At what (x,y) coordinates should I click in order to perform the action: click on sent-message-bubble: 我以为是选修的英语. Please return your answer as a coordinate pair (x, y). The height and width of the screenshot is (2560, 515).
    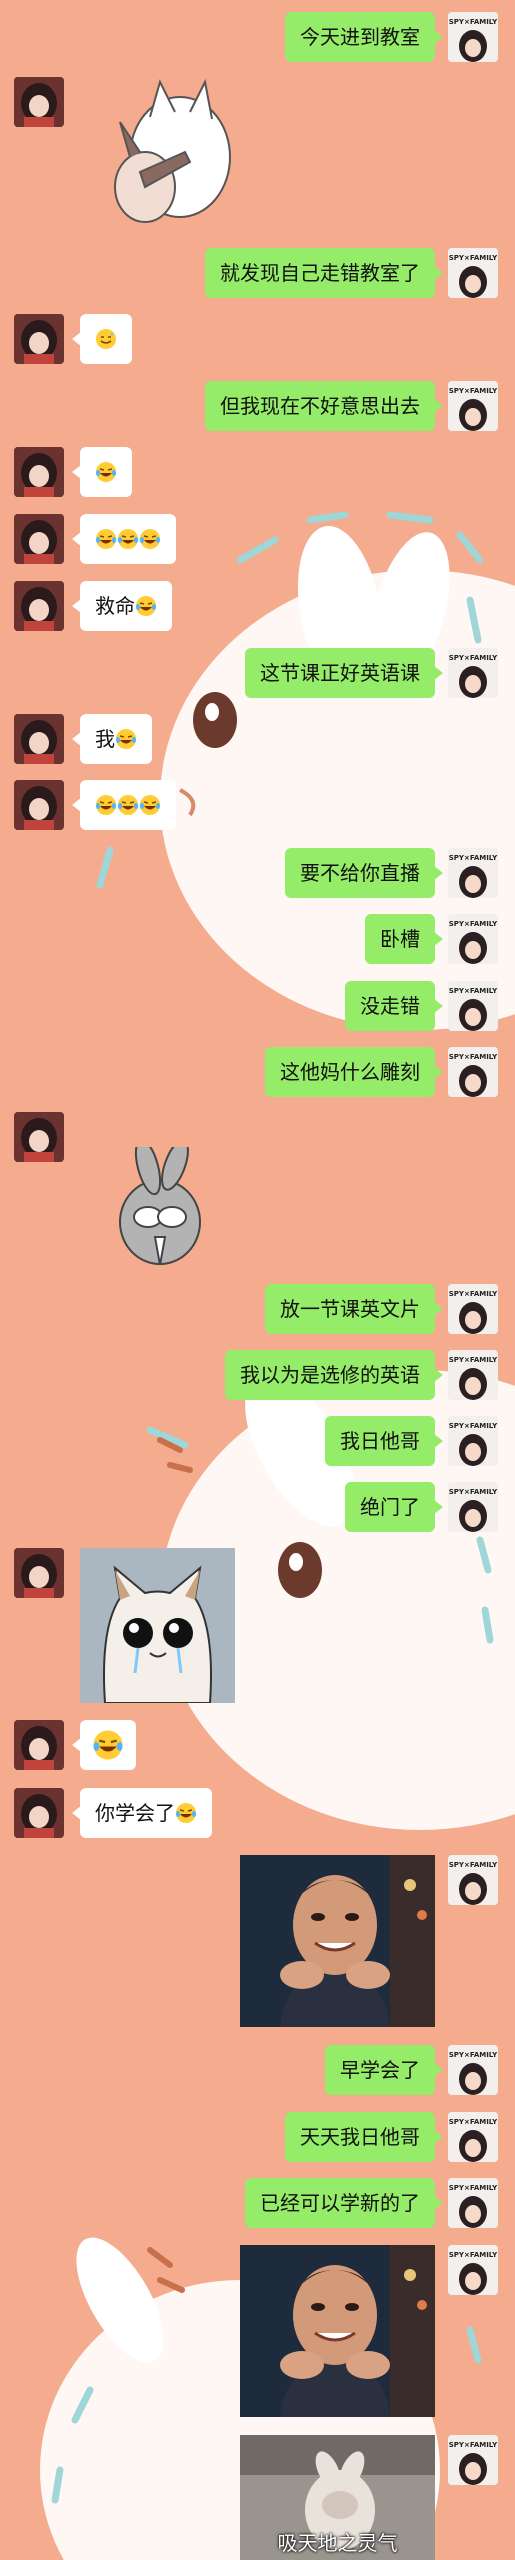
    Looking at the image, I should click on (334, 1375).